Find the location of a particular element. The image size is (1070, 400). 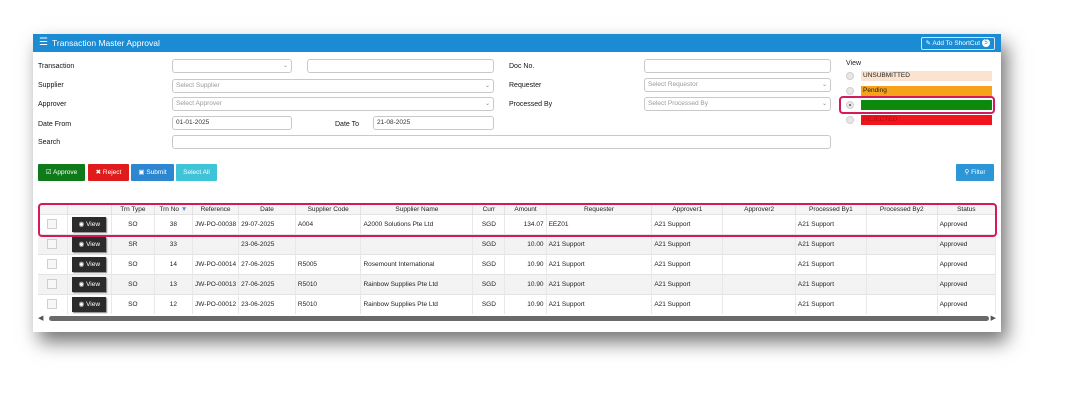

view-option-unsubmitted: UNSUBMITTED is located at coordinates (919, 76).